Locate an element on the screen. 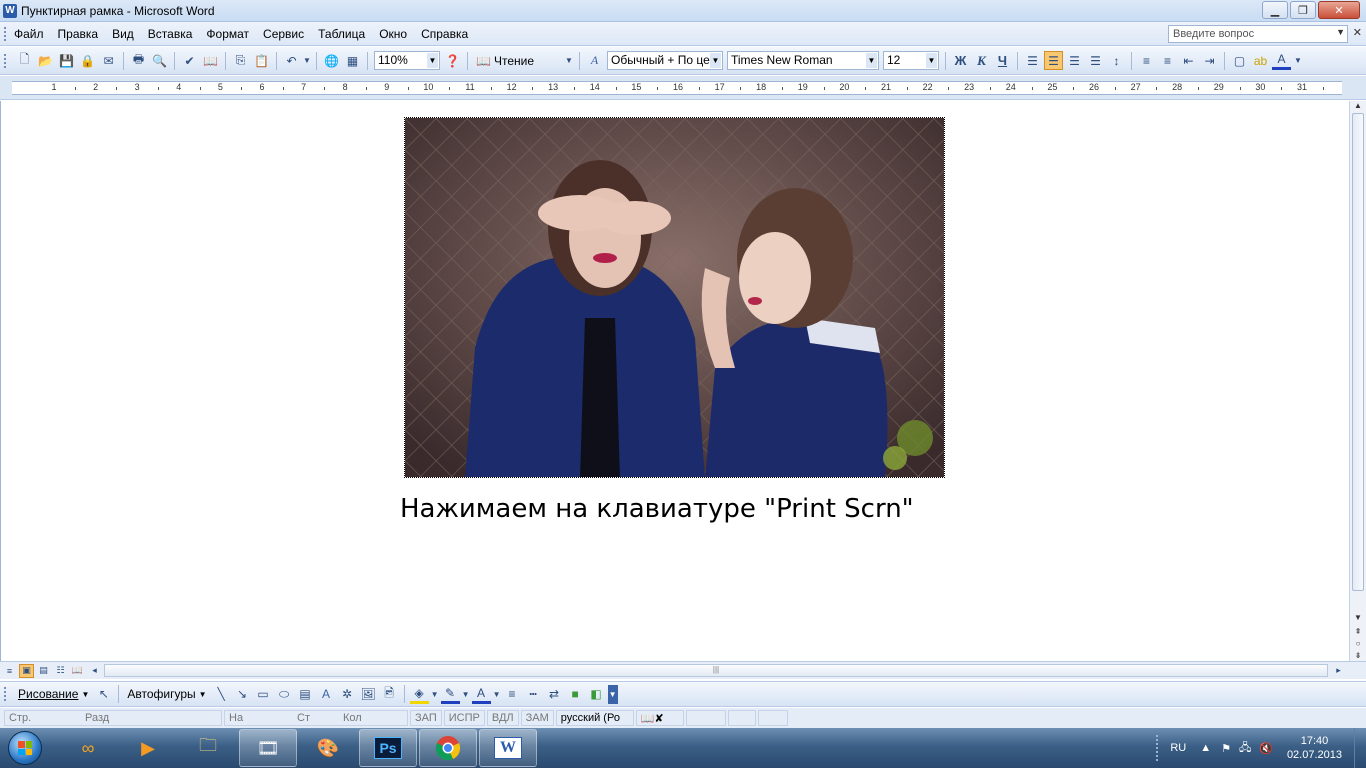 The image size is (1366, 768). arrow-icon: ↘ is located at coordinates (242, 694).